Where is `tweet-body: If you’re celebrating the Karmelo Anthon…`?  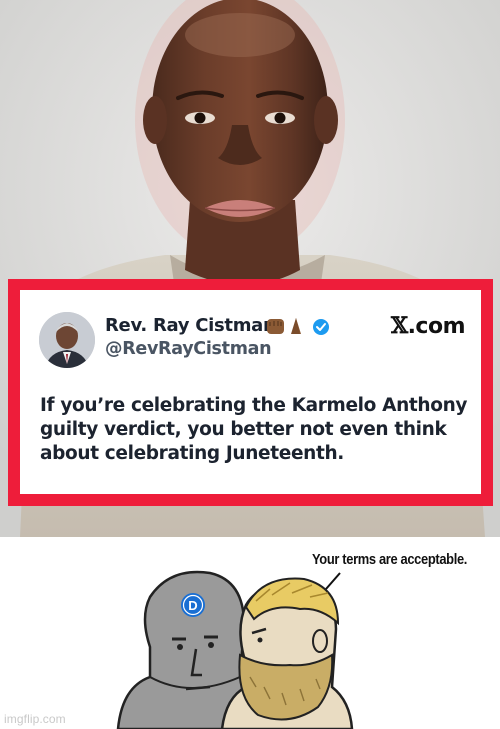 tweet-body: If you’re celebrating the Karmelo Anthon… is located at coordinates (254, 429).